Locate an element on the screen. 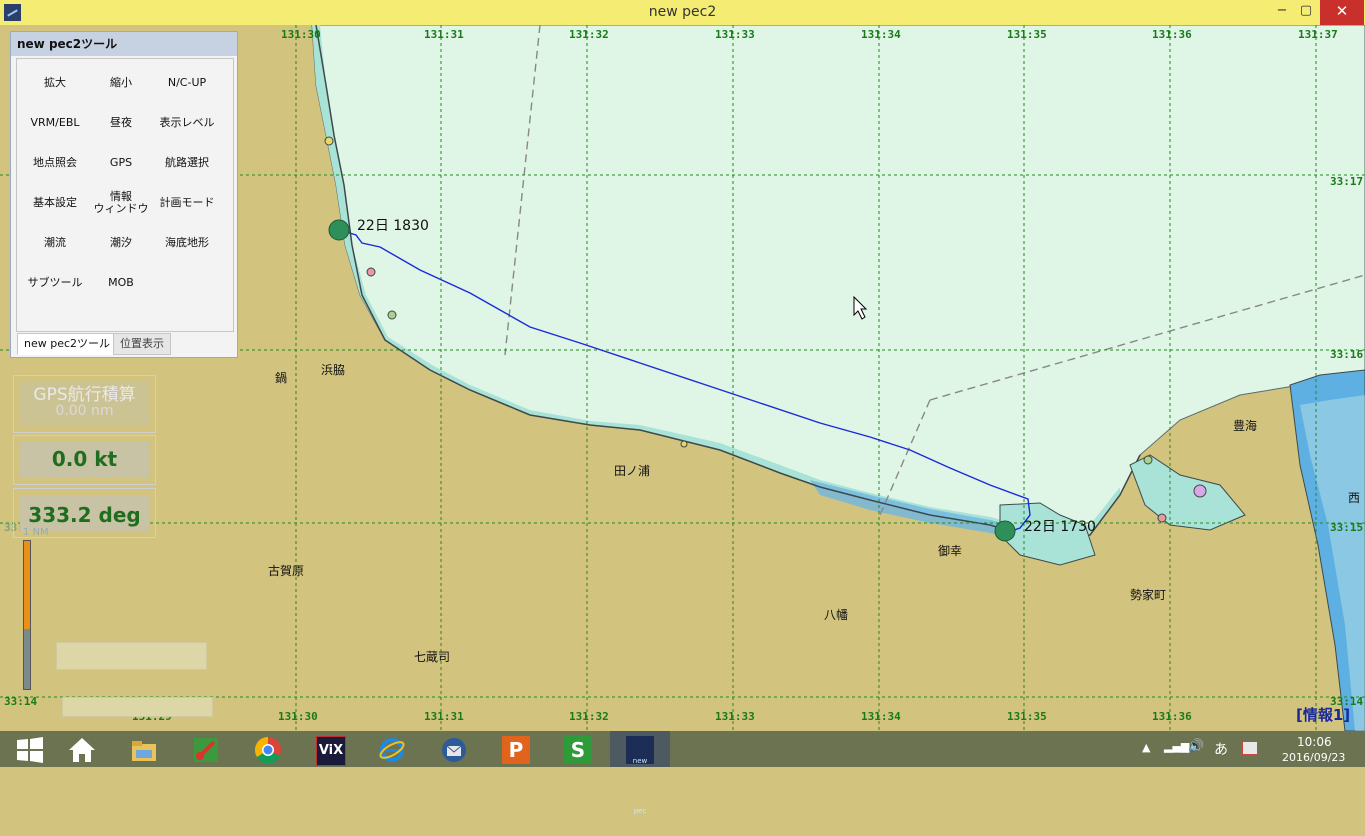  gps-distance-value: 0.00 nm is located at coordinates (84, 411).